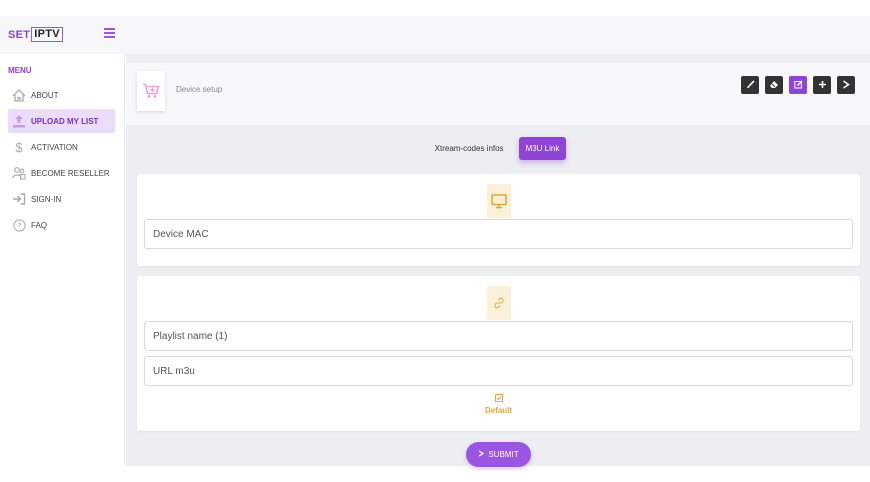  I want to click on default-checkbox-wrap: Default, so click(498, 404).